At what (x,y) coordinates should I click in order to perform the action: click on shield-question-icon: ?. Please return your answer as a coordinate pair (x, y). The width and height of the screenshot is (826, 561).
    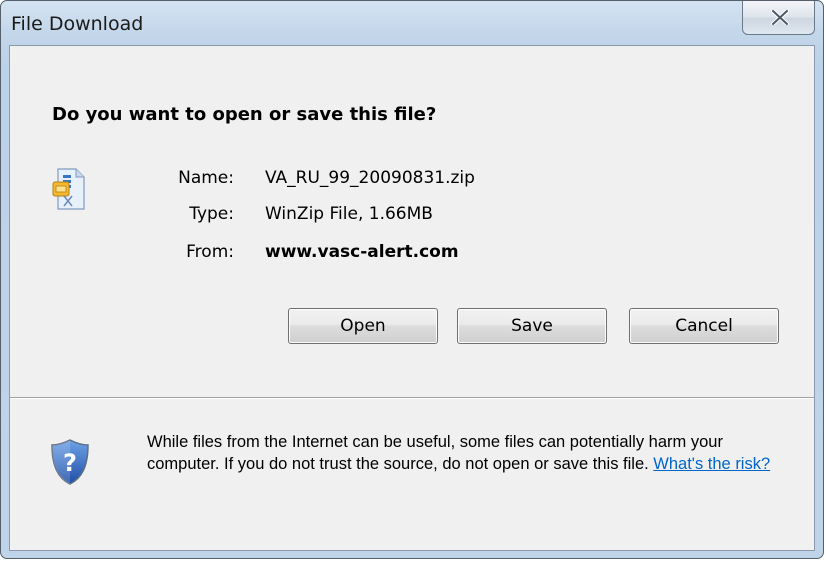
    Looking at the image, I should click on (70, 462).